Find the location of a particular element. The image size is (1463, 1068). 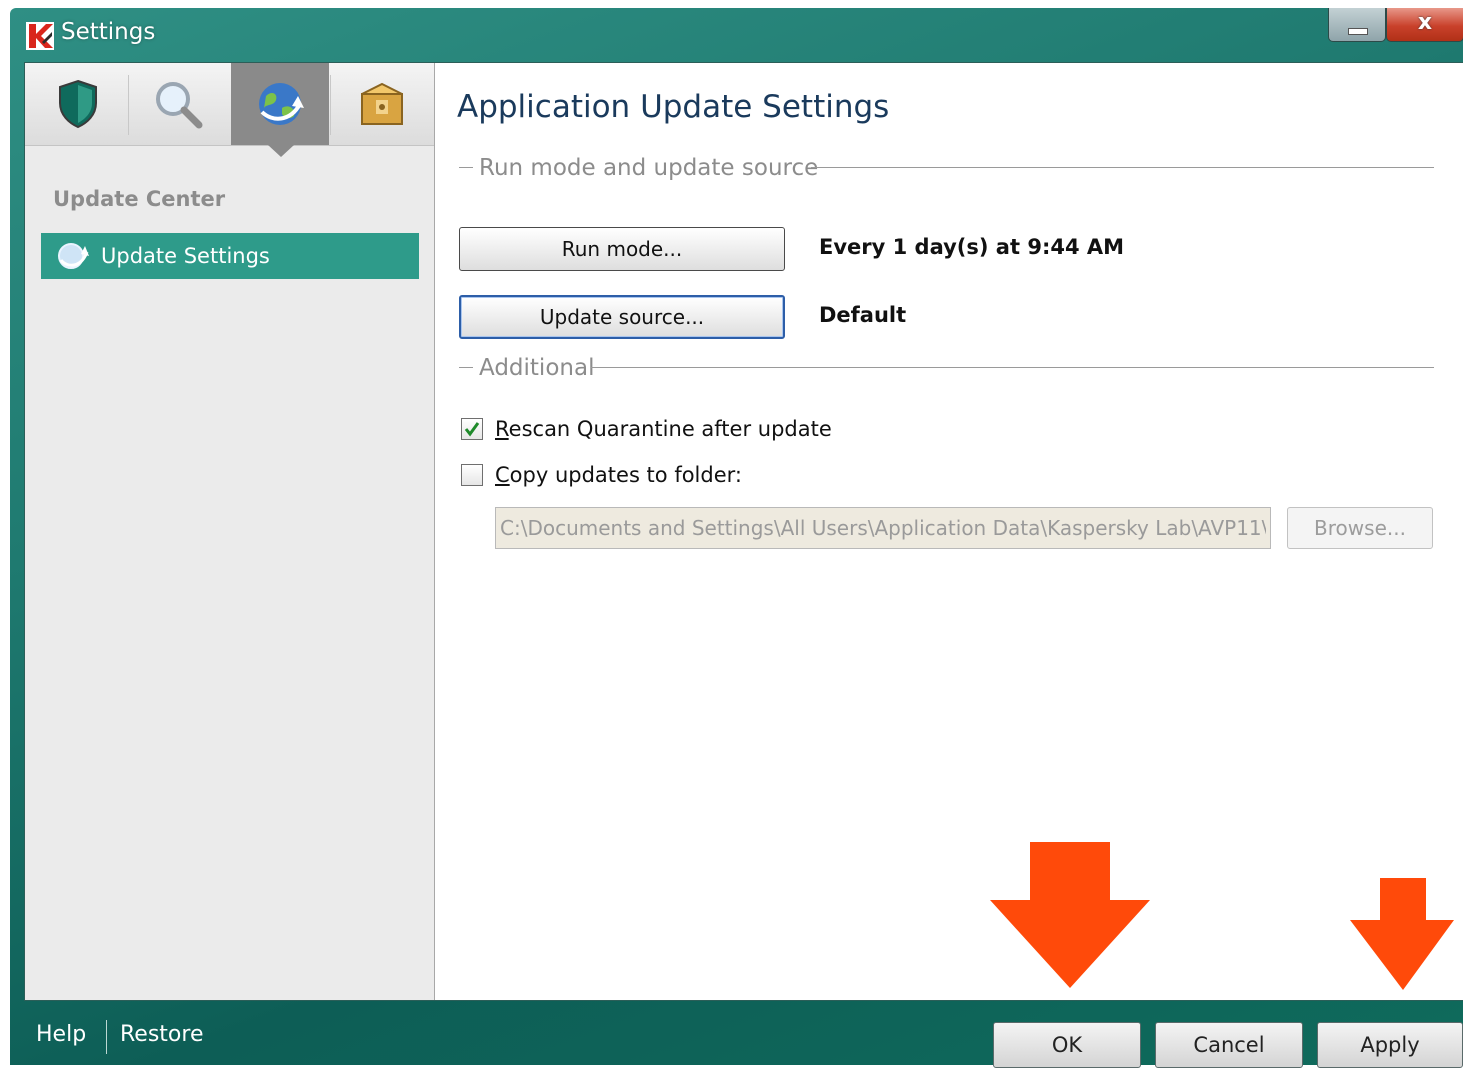

apply-button: Apply is located at coordinates (1390, 1045).